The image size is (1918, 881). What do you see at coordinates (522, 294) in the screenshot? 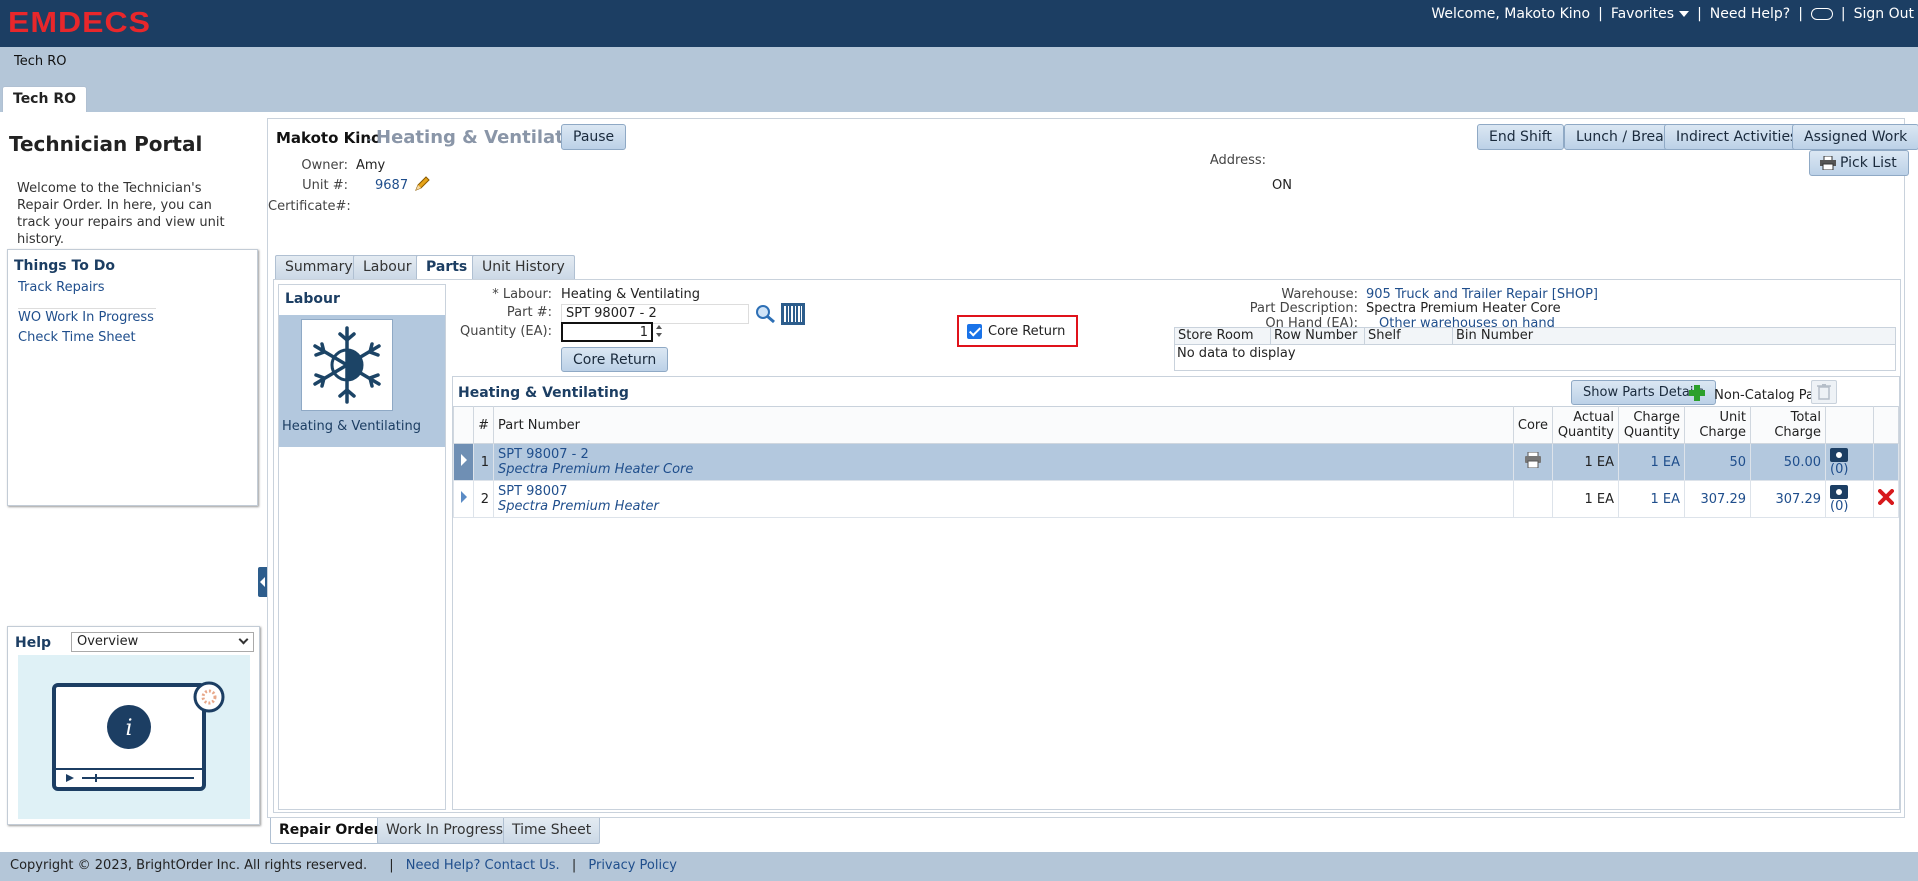
I see `labour-field-label: * Labour:` at bounding box center [522, 294].